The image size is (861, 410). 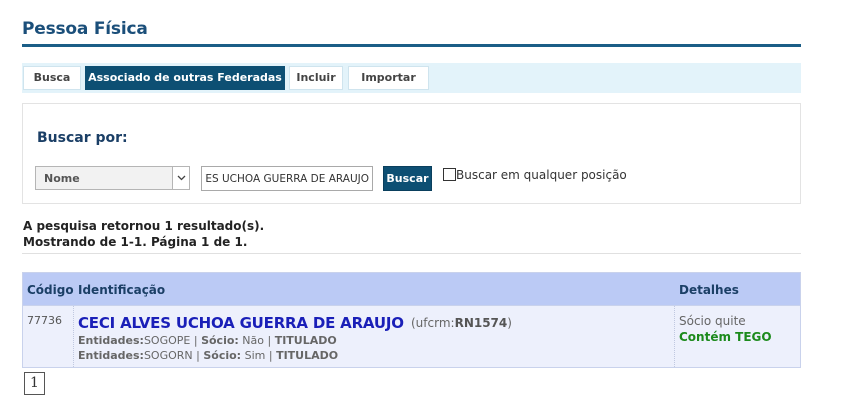 I want to click on title-divider, so click(x=411, y=45).